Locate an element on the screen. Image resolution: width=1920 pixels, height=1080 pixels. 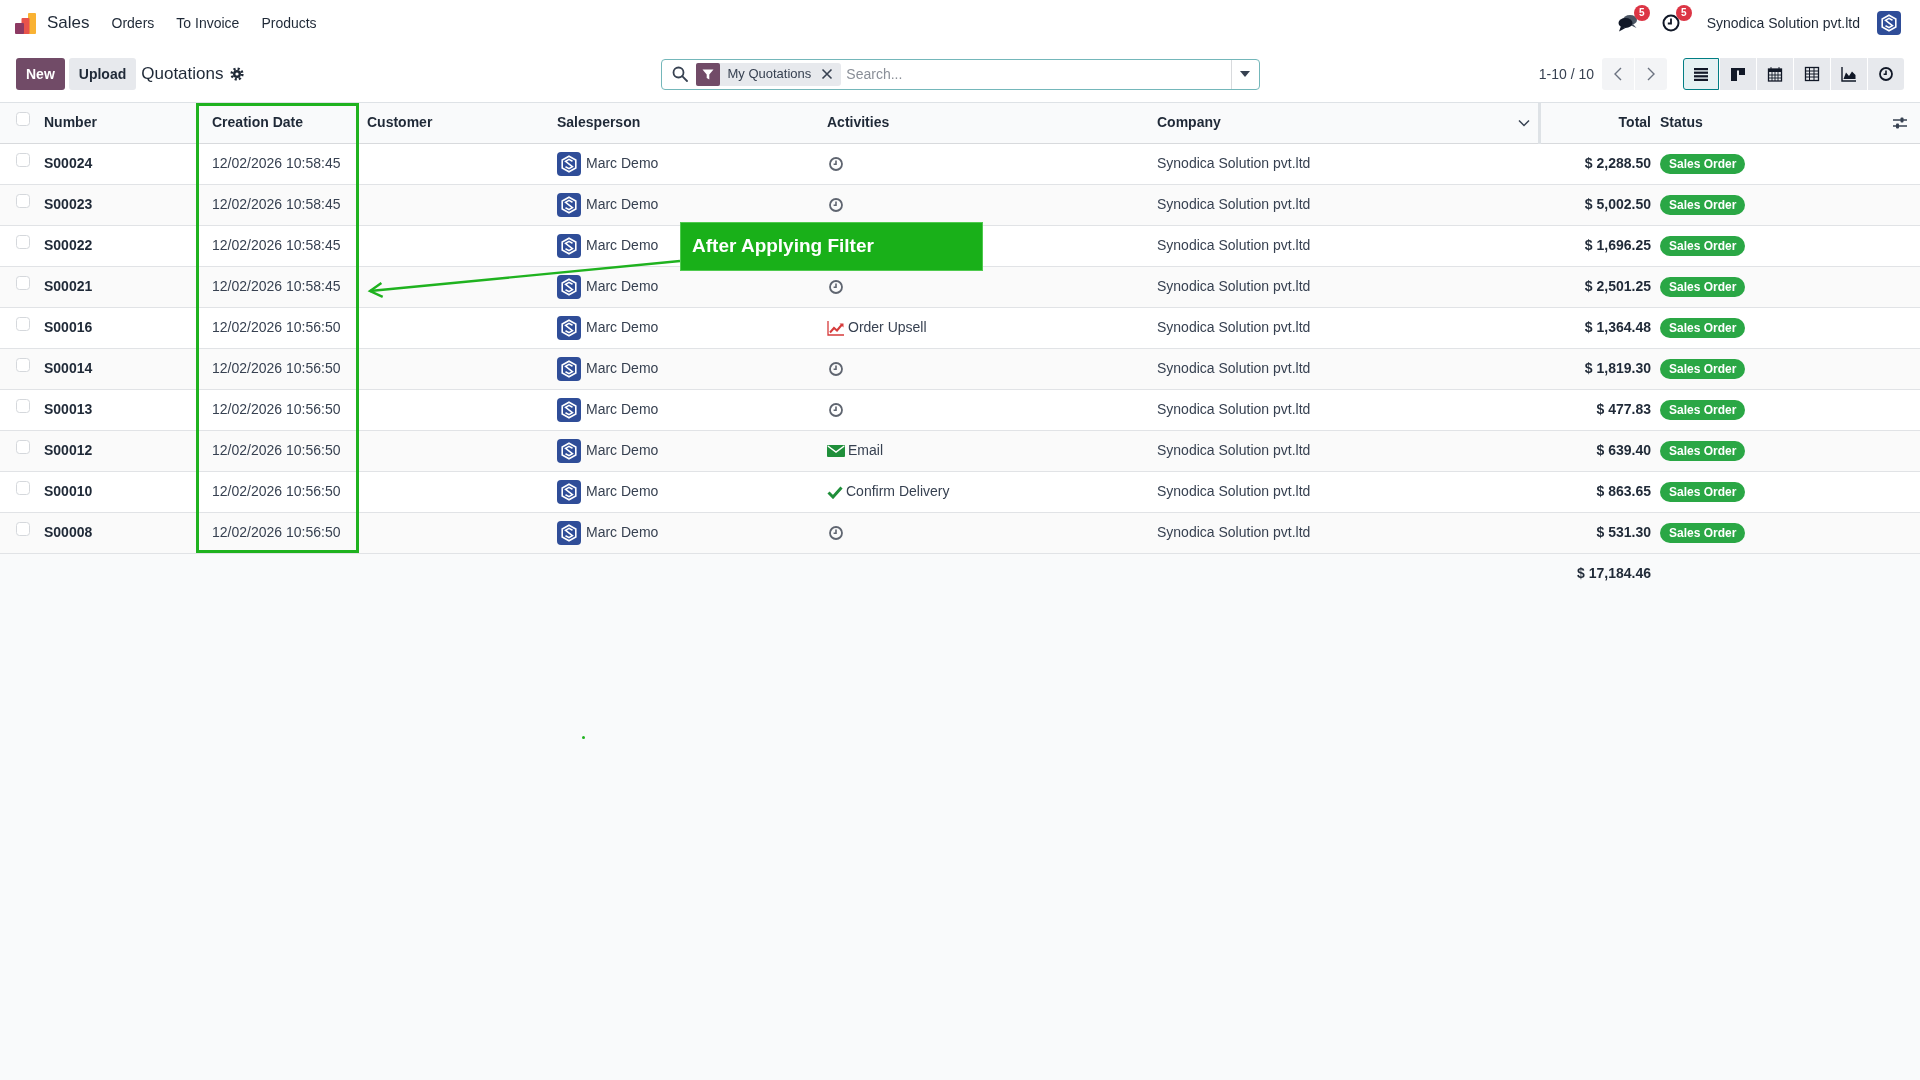
activity-label: Email is located at coordinates (865, 450).